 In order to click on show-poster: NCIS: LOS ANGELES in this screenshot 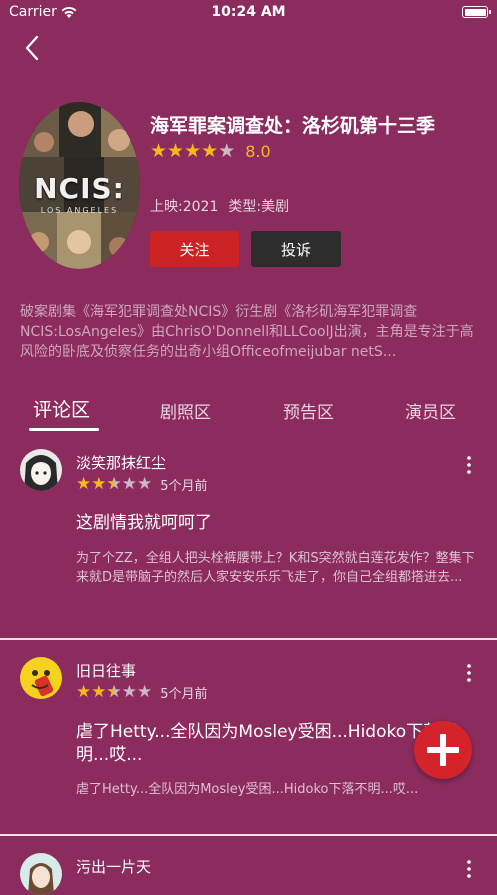, I will do `click(79, 185)`.